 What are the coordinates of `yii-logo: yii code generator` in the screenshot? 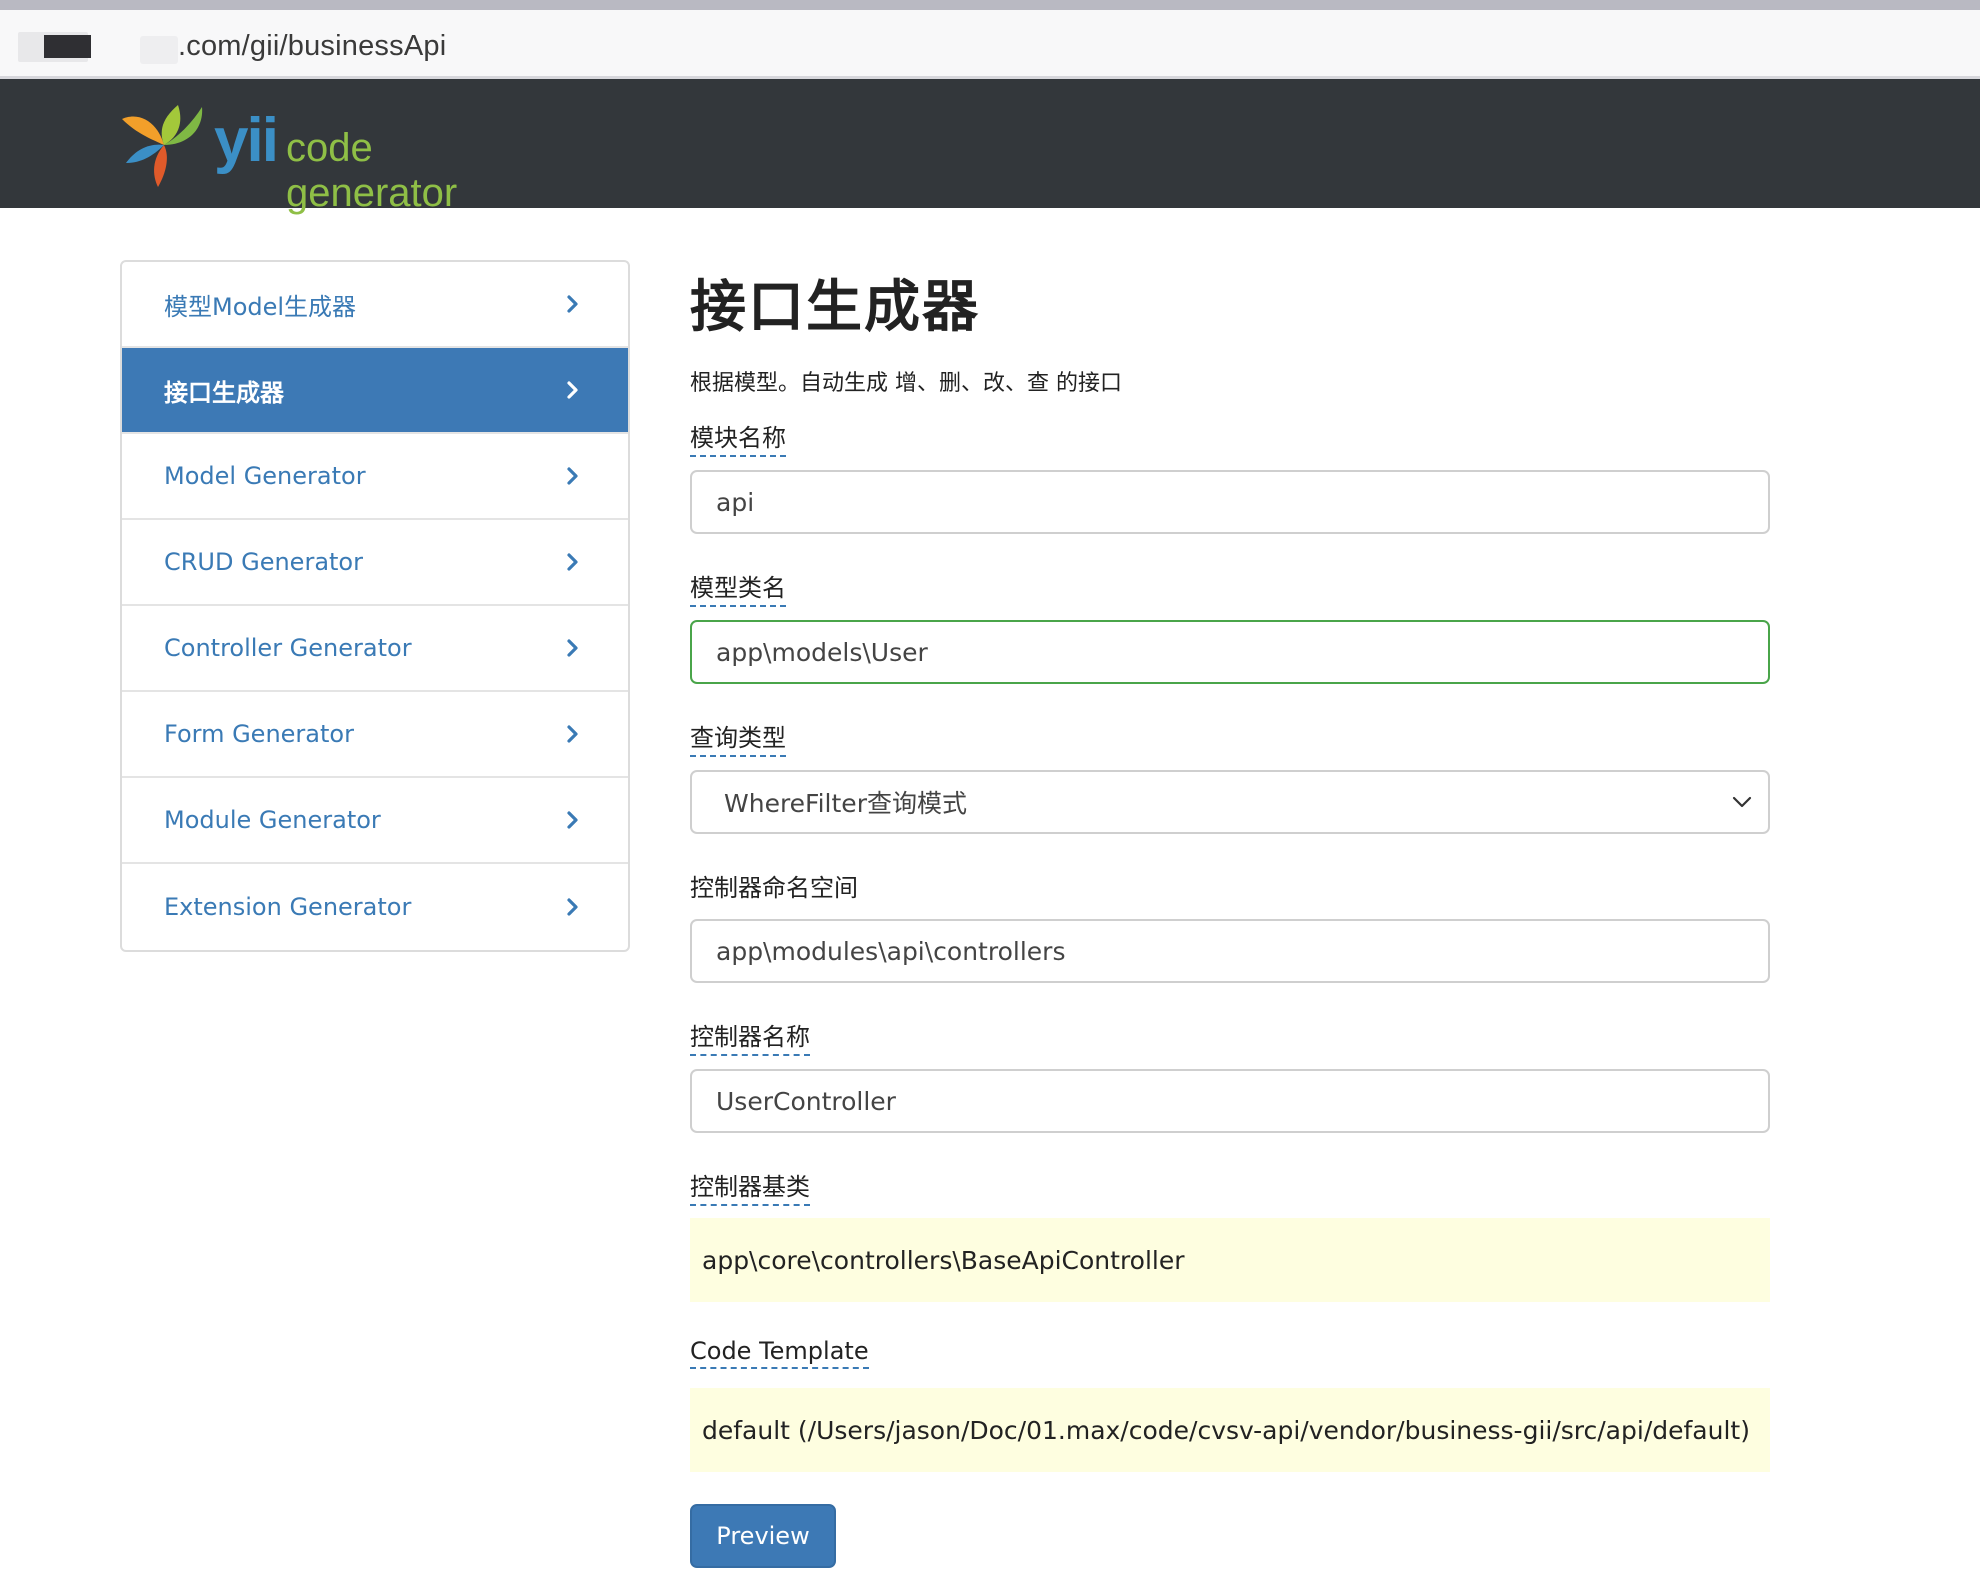 It's located at (328, 158).